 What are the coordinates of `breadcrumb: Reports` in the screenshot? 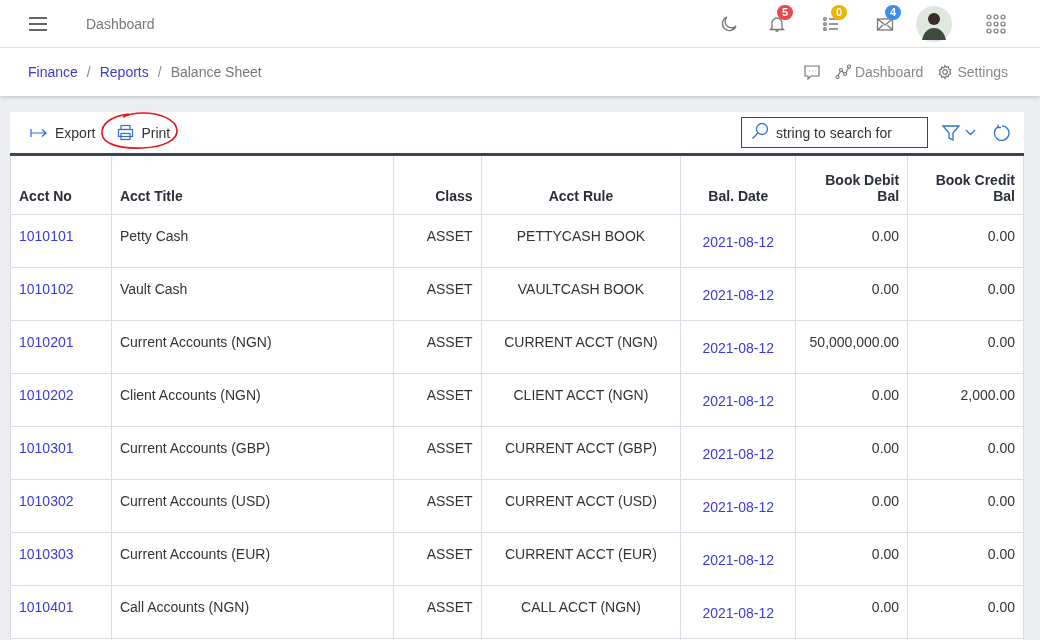 It's located at (124, 72).